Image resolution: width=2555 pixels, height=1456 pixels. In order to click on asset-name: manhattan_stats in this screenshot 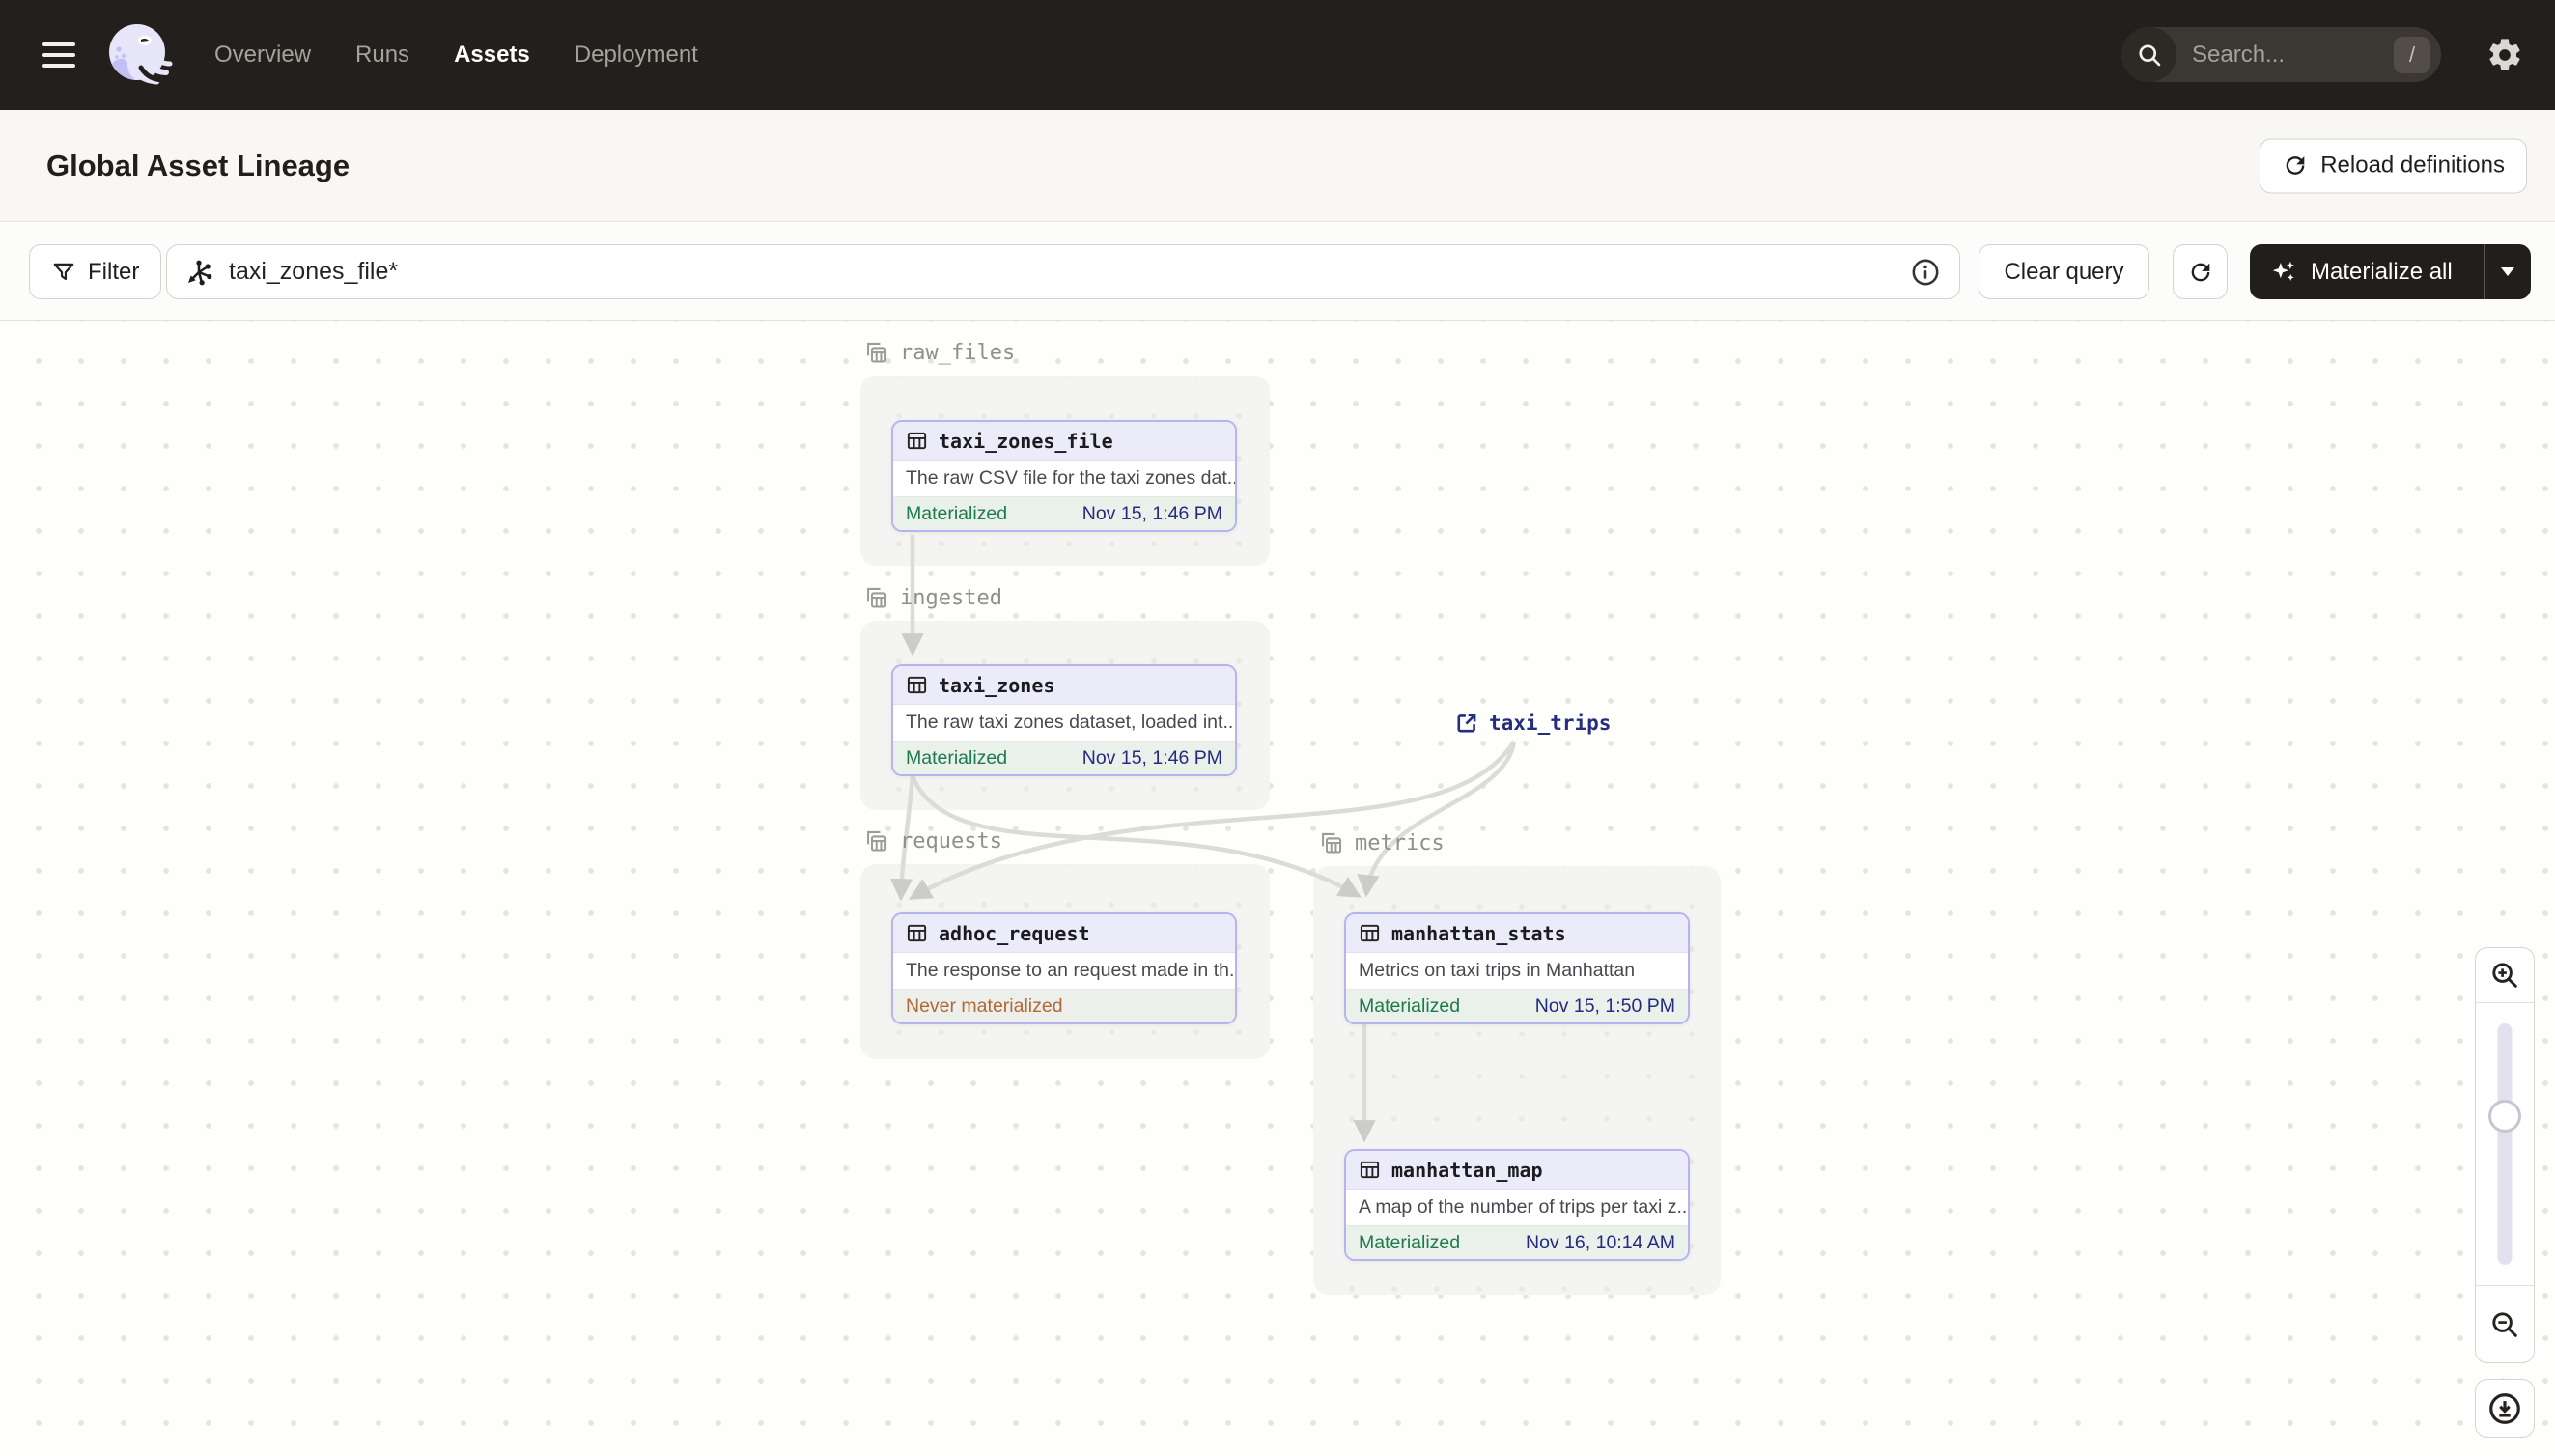, I will do `click(1478, 933)`.